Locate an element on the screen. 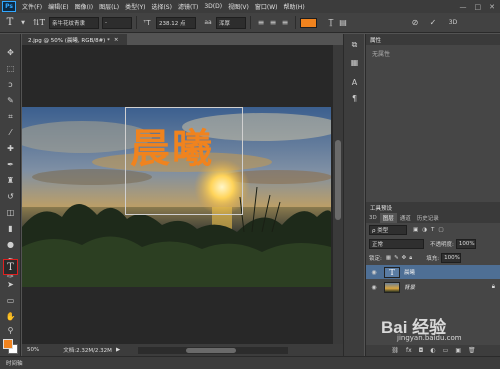 This screenshot has width=500, height=369. properties-title: 属性 is located at coordinates (376, 40).